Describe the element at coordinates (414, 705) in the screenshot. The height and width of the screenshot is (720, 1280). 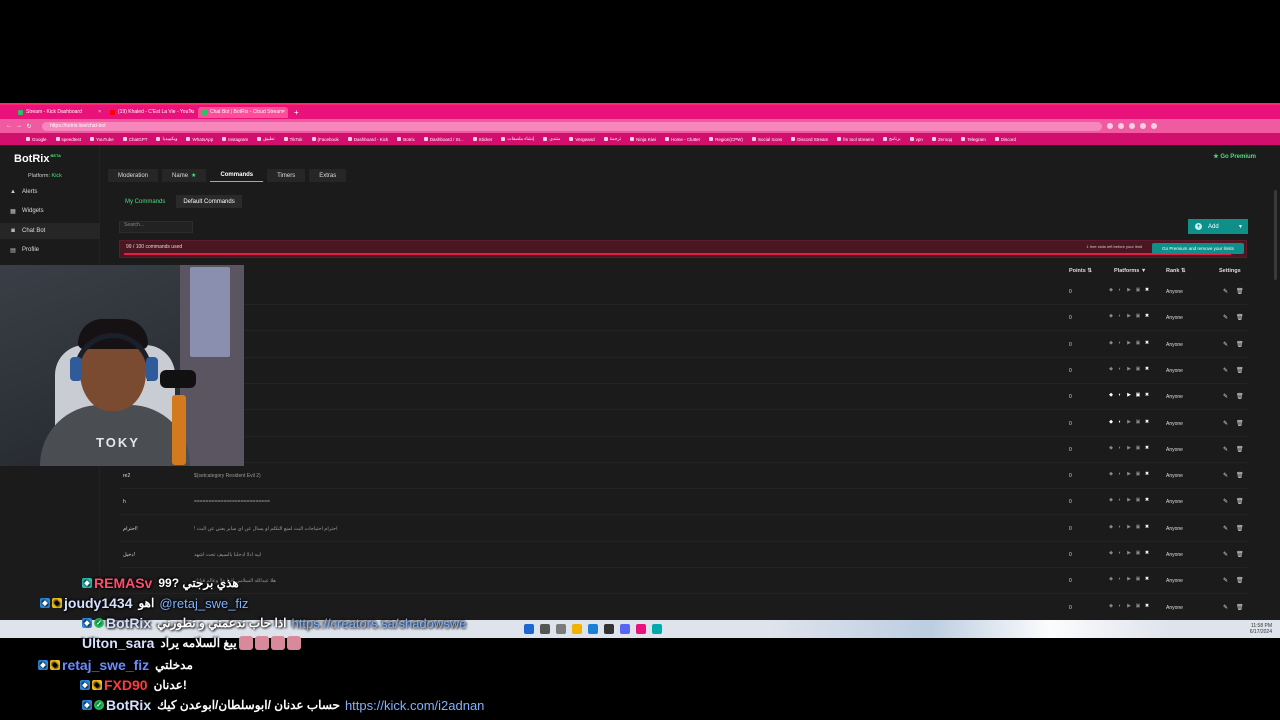
I see `chat-link: https://kick.com/i2adnan` at that location.